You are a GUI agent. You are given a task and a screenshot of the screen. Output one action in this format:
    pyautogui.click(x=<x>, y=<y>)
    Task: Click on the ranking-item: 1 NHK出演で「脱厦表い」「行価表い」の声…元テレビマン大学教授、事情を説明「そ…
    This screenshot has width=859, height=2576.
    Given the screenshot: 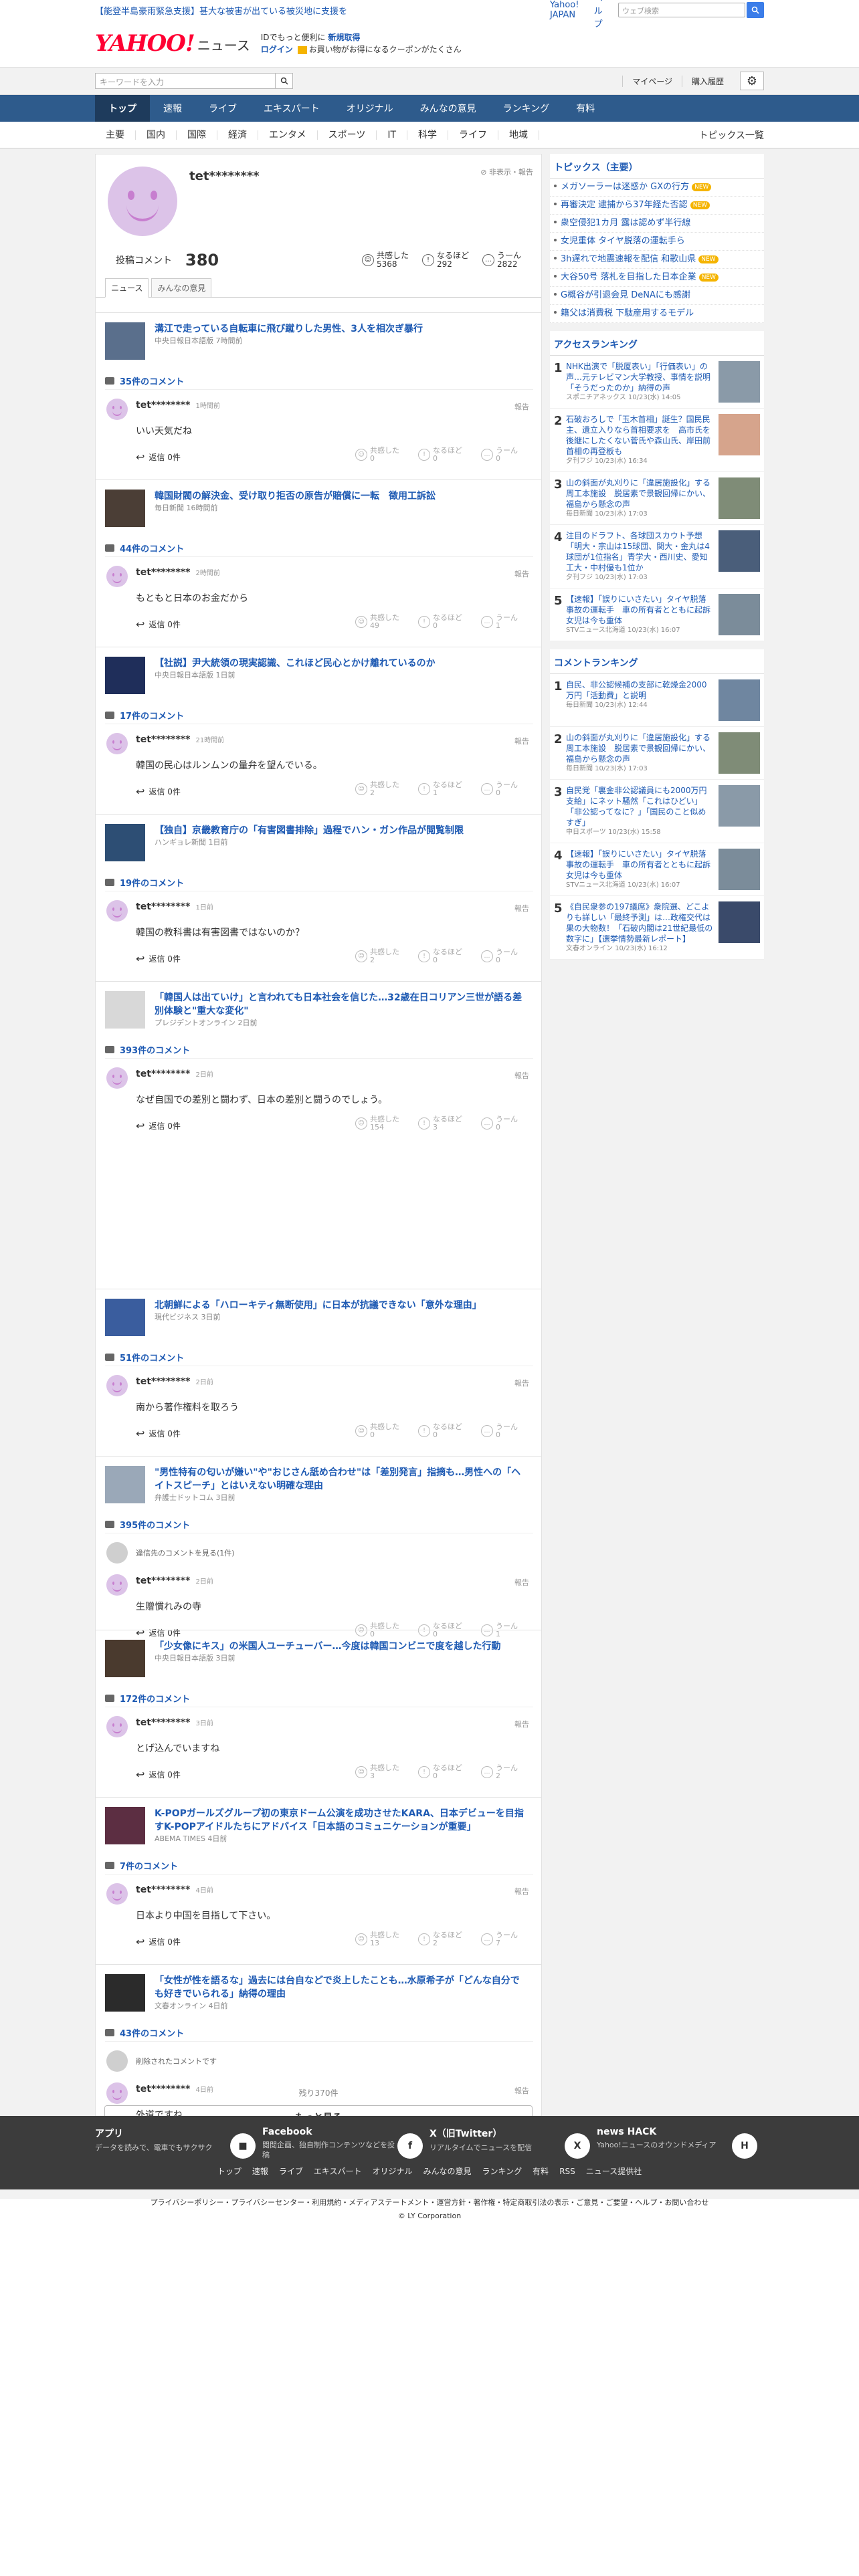 What is the action you would take?
    pyautogui.click(x=657, y=383)
    